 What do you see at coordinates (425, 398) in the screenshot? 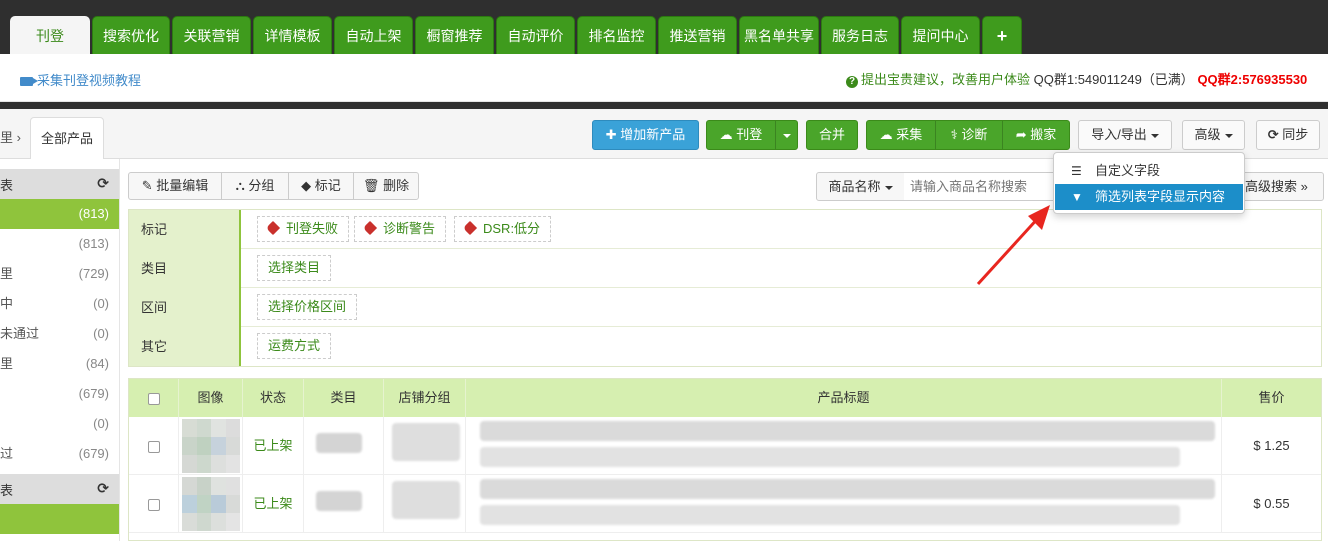
I see `column-header: 店铺分组` at bounding box center [425, 398].